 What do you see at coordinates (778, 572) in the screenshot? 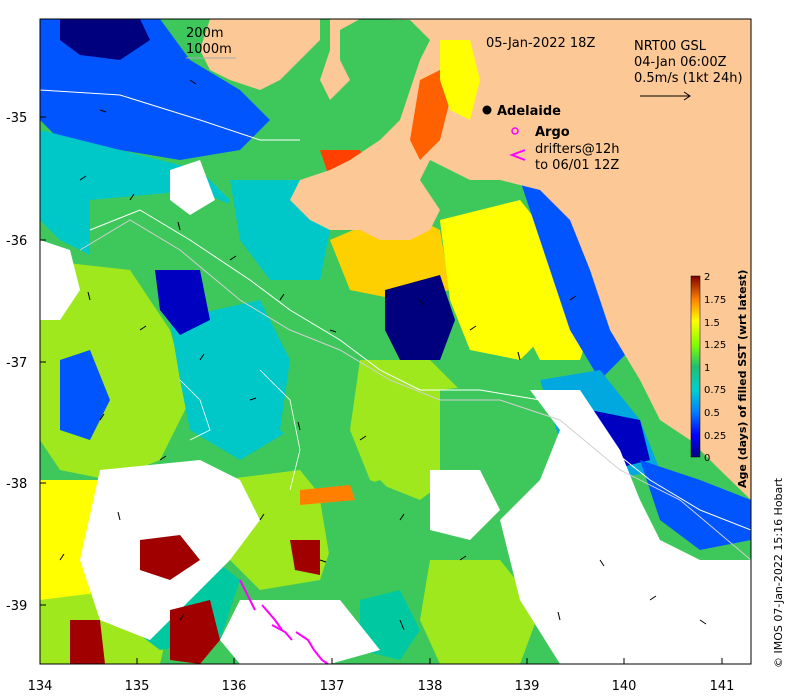
I see `credit-text: © IMOS 07-Jan-2022 15:16 Hobart` at bounding box center [778, 572].